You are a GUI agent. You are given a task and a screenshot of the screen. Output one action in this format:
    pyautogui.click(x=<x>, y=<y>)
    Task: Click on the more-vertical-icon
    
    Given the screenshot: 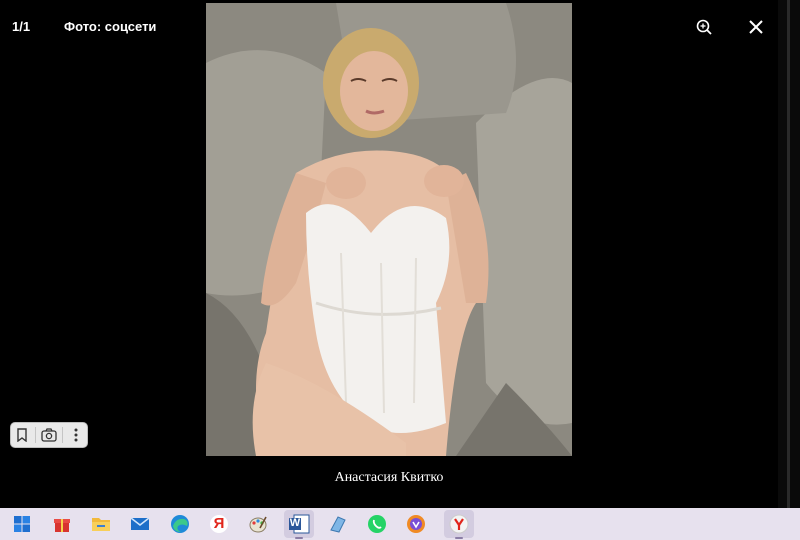 What is the action you would take?
    pyautogui.click(x=76, y=435)
    